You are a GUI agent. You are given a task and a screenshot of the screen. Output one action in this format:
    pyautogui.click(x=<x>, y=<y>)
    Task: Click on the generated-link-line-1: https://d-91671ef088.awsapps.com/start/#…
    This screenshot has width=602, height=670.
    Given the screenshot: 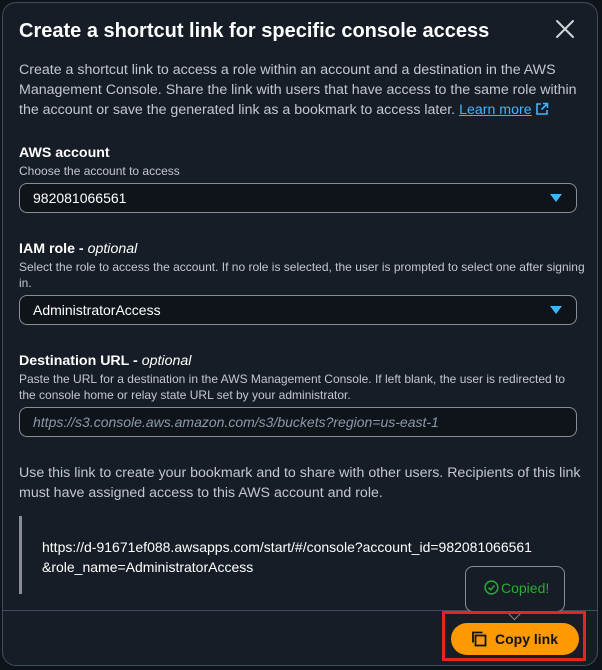 What is the action you would take?
    pyautogui.click(x=287, y=547)
    